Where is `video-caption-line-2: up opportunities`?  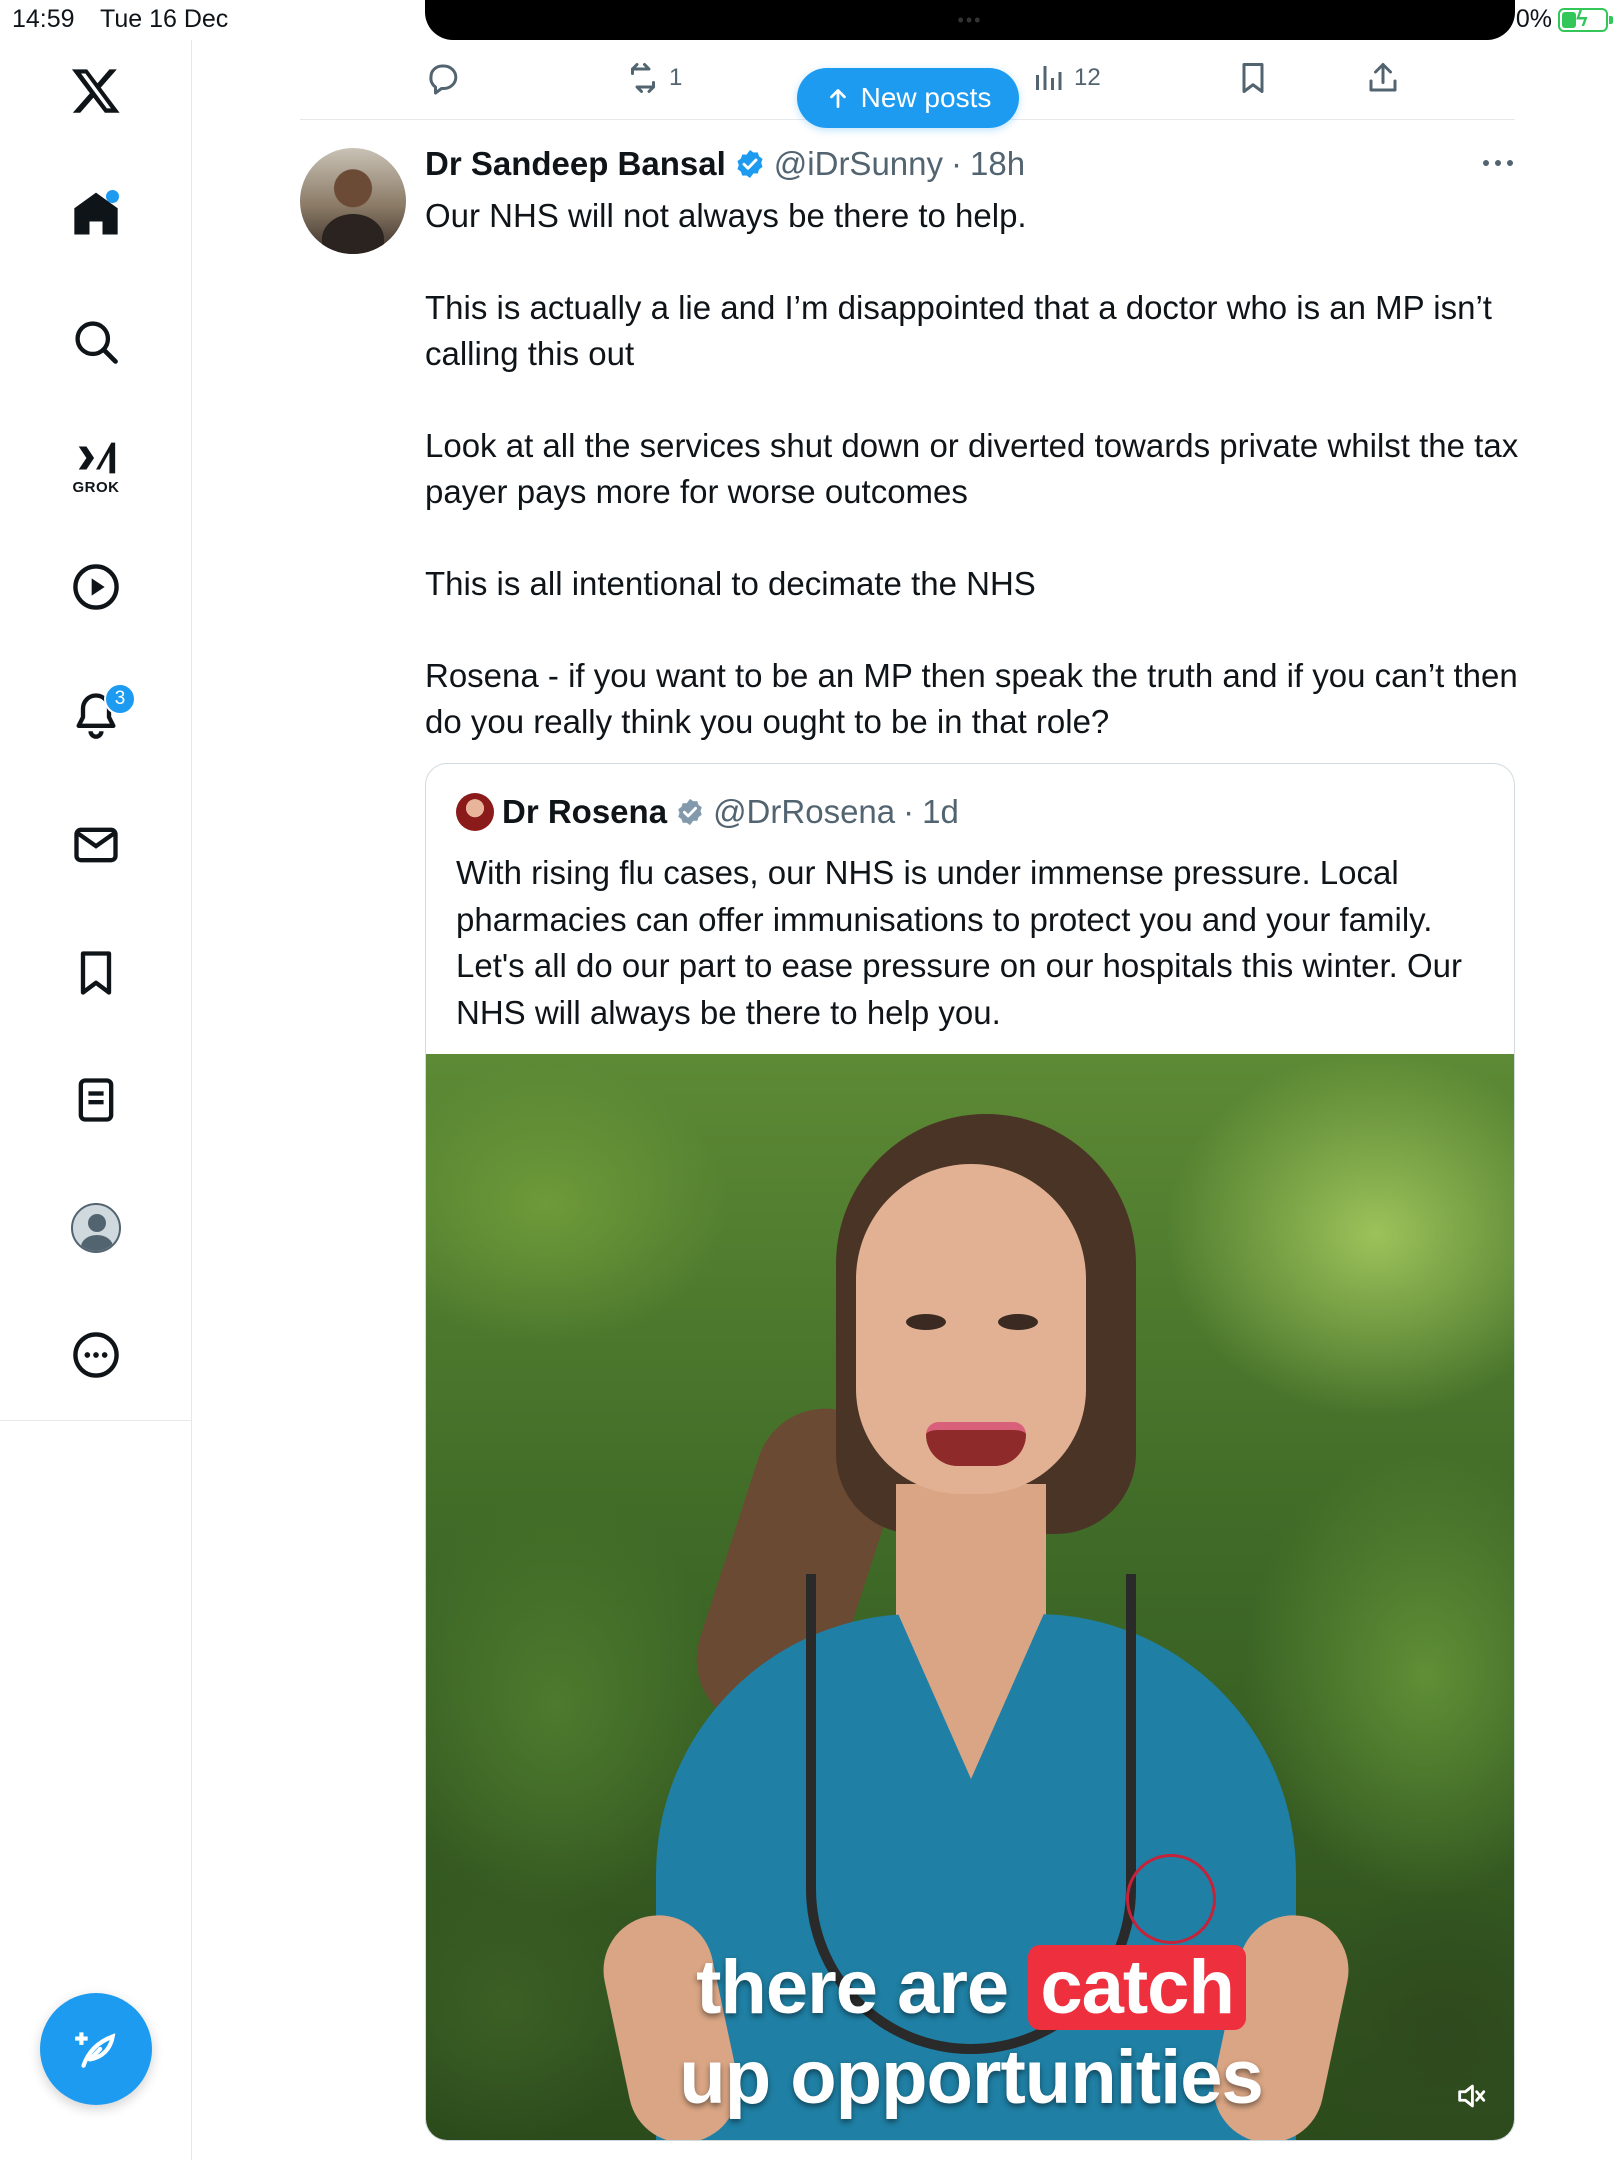 video-caption-line-2: up opportunities is located at coordinates (971, 2077).